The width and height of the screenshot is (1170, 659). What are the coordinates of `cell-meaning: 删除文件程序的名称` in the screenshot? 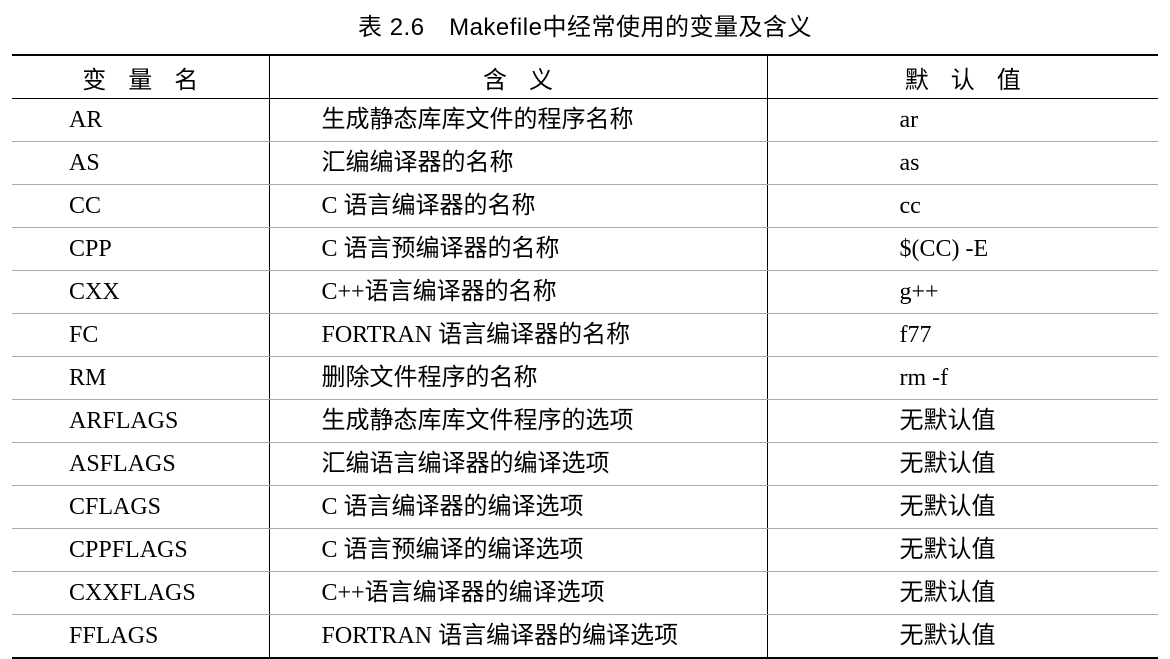 It's located at (517, 378).